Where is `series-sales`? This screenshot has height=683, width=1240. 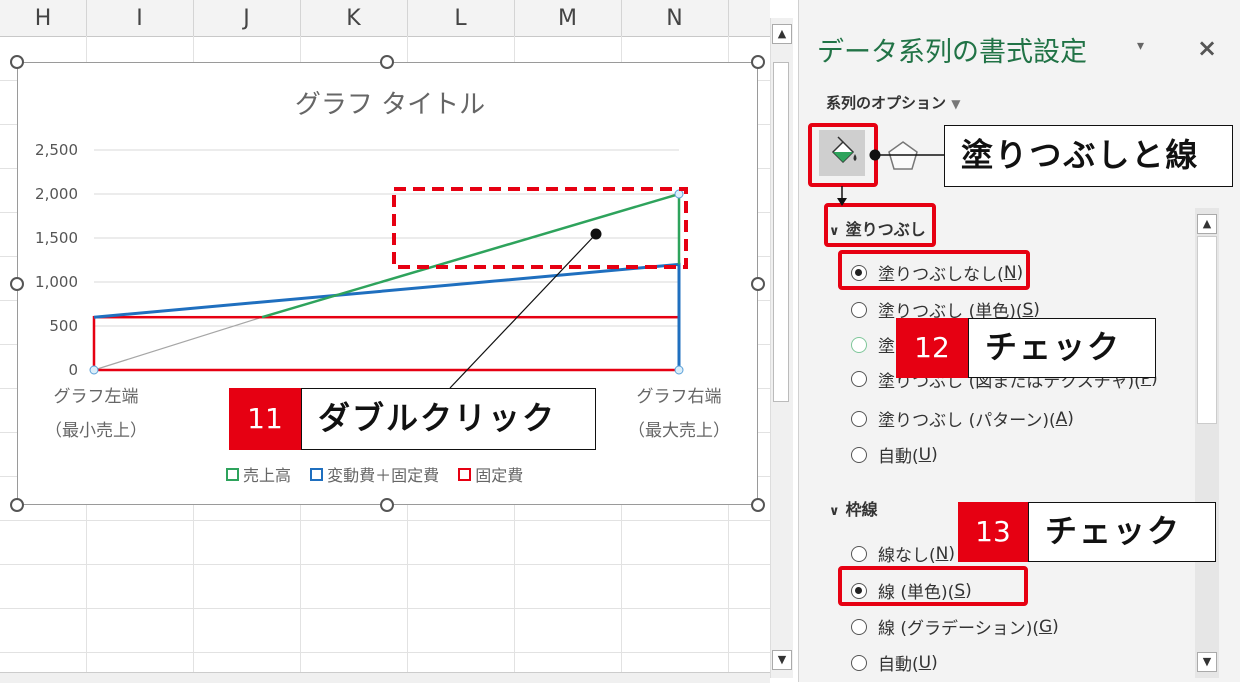 series-sales is located at coordinates (471, 255).